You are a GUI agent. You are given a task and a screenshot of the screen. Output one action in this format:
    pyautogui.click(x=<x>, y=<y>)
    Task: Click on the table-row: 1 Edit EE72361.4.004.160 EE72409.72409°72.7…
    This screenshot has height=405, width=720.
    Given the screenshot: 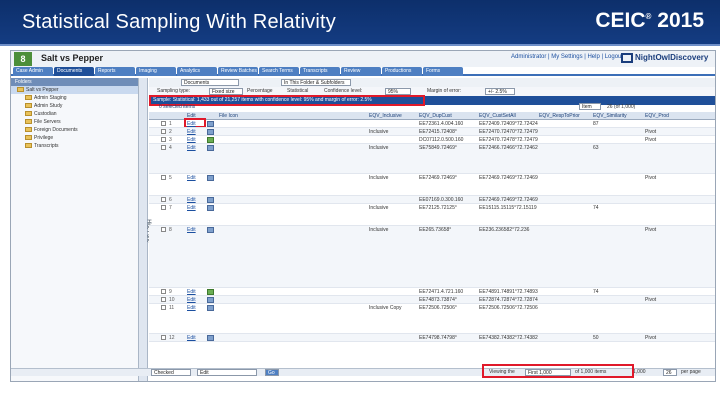 What is the action you would take?
    pyautogui.click(x=432, y=124)
    